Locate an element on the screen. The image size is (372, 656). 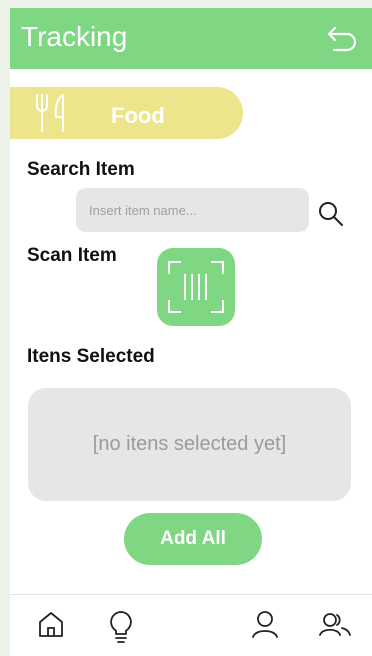
users-icon is located at coordinates (335, 626).